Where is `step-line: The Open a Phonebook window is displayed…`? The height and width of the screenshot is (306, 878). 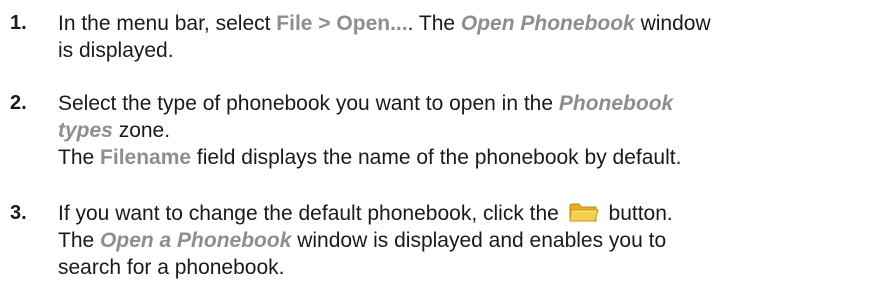
step-line: The Open a Phonebook window is displayed… is located at coordinates (465, 240).